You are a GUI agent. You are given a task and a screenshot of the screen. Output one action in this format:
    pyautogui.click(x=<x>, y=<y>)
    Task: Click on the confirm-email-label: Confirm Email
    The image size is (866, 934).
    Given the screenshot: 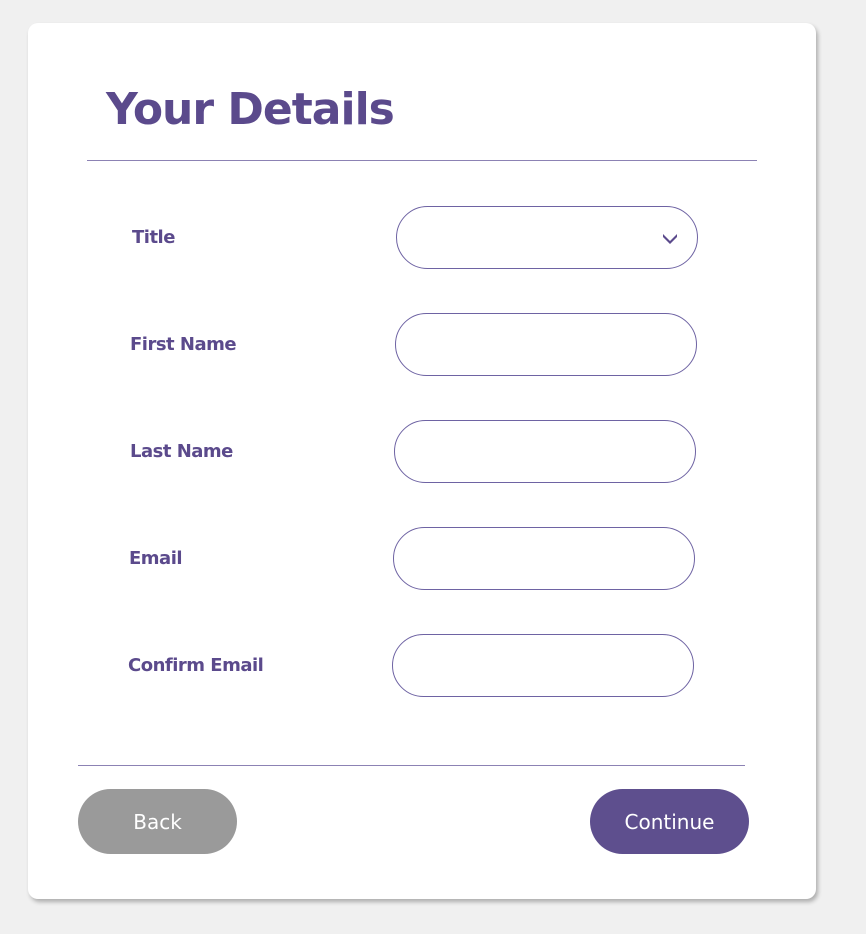 What is the action you would take?
    pyautogui.click(x=196, y=665)
    